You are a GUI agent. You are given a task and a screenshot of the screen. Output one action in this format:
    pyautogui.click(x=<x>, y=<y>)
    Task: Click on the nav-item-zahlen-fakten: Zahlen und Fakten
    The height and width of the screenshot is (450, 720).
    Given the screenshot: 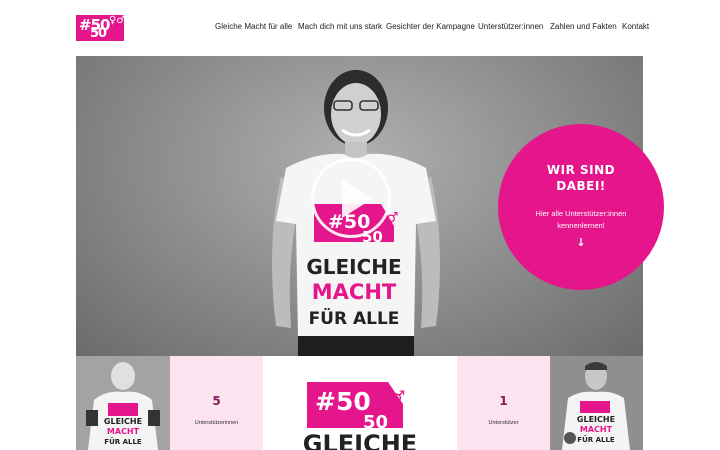 What is the action you would take?
    pyautogui.click(x=583, y=26)
    